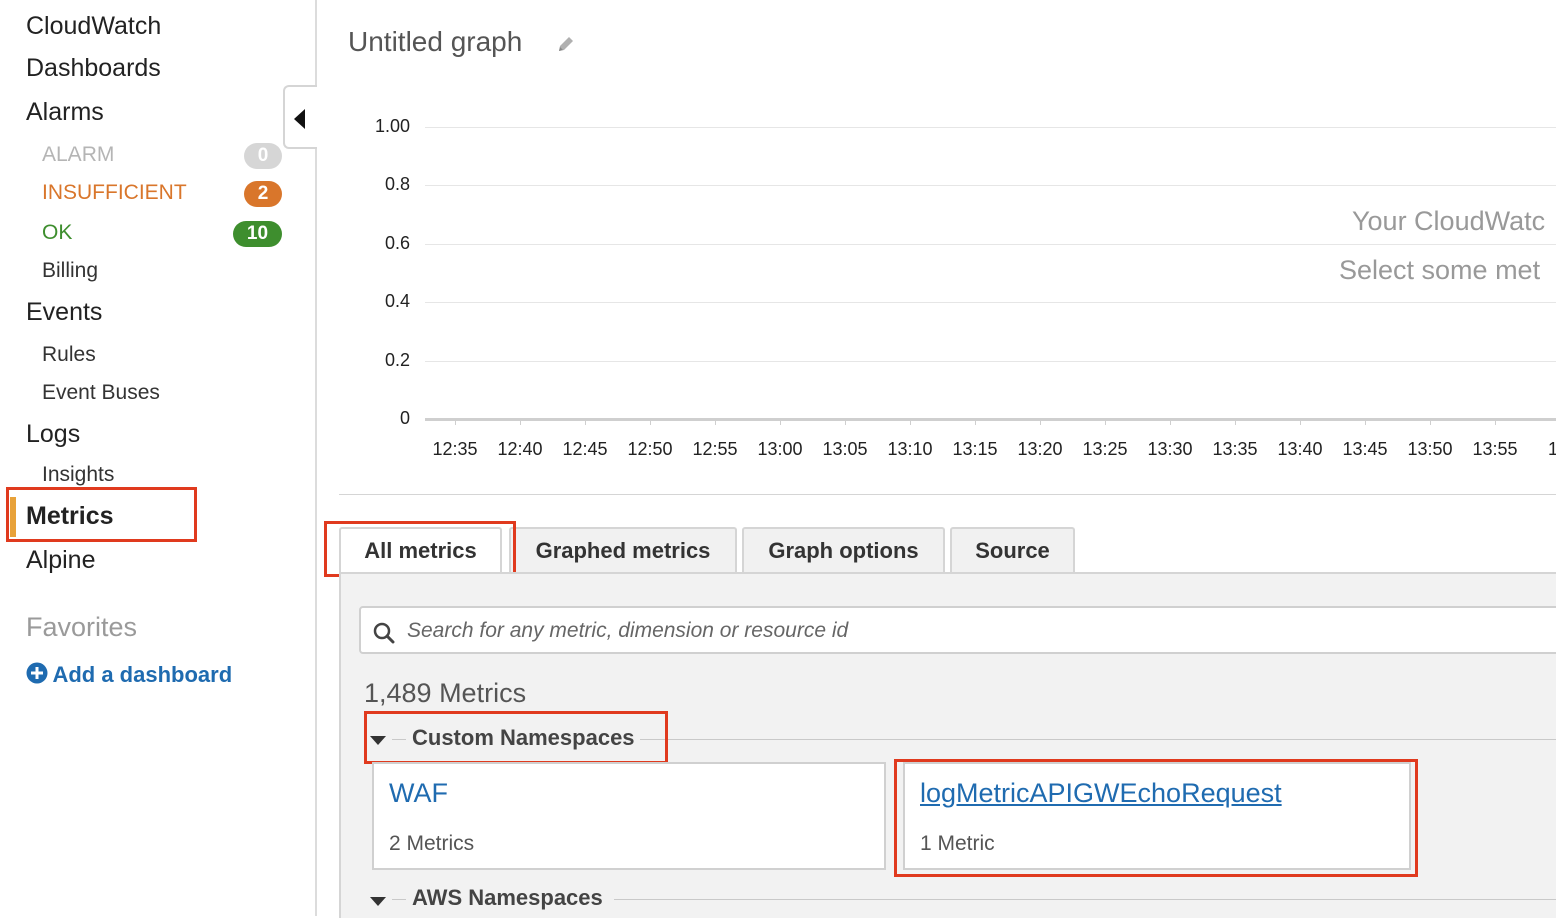  What do you see at coordinates (263, 194) in the screenshot?
I see `insufficient-count-badge: 2` at bounding box center [263, 194].